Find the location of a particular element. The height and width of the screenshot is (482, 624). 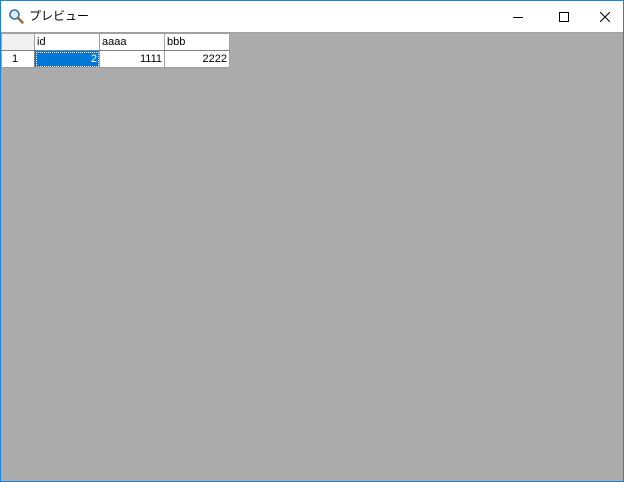

header-row: id aaaa bbb is located at coordinates (115, 42).